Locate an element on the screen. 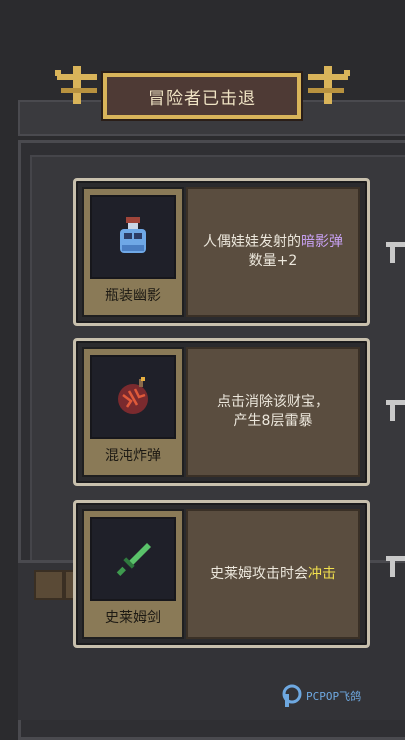  reward-card-2: 混沌炸弹 点击消除该财宝，产生8层雷暴 is located at coordinates (221, 412).